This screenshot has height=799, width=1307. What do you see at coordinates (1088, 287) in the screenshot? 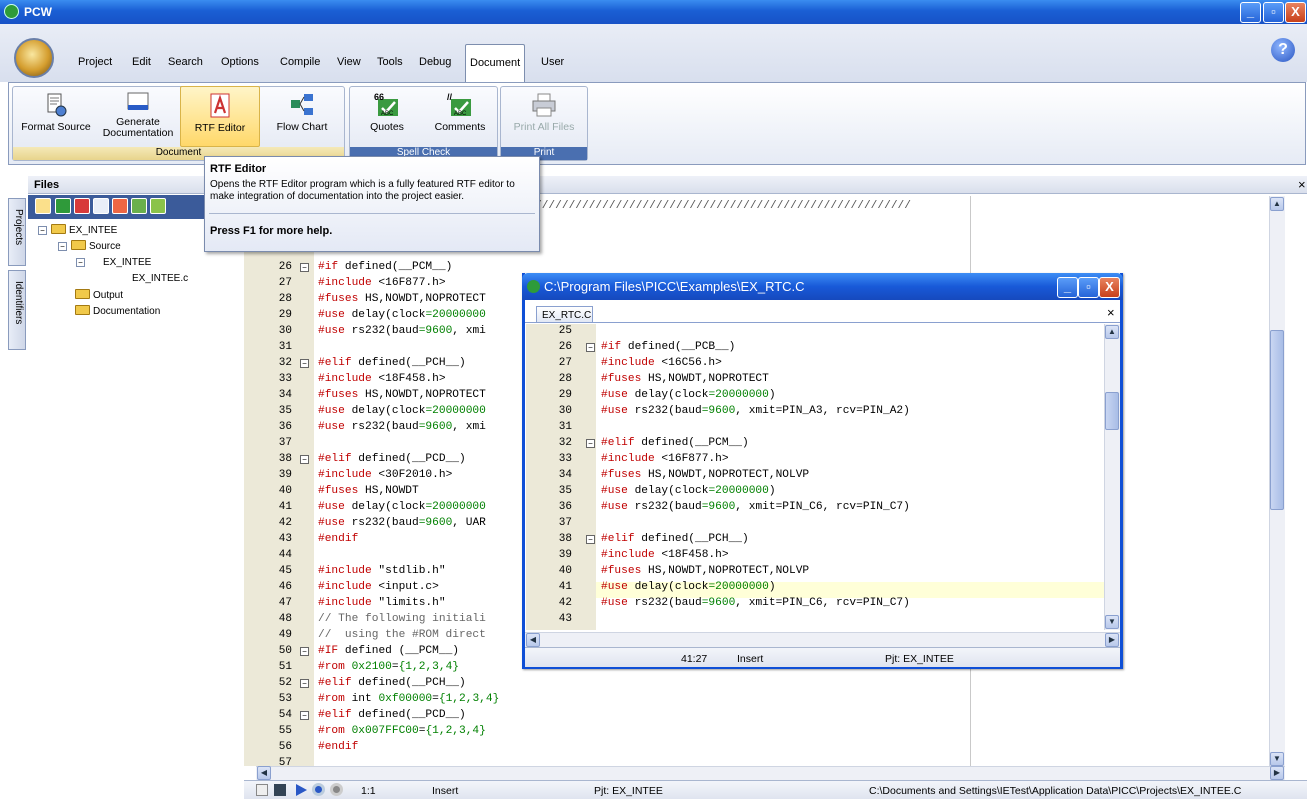
I see `popup-maximize-button: ▫` at bounding box center [1088, 287].